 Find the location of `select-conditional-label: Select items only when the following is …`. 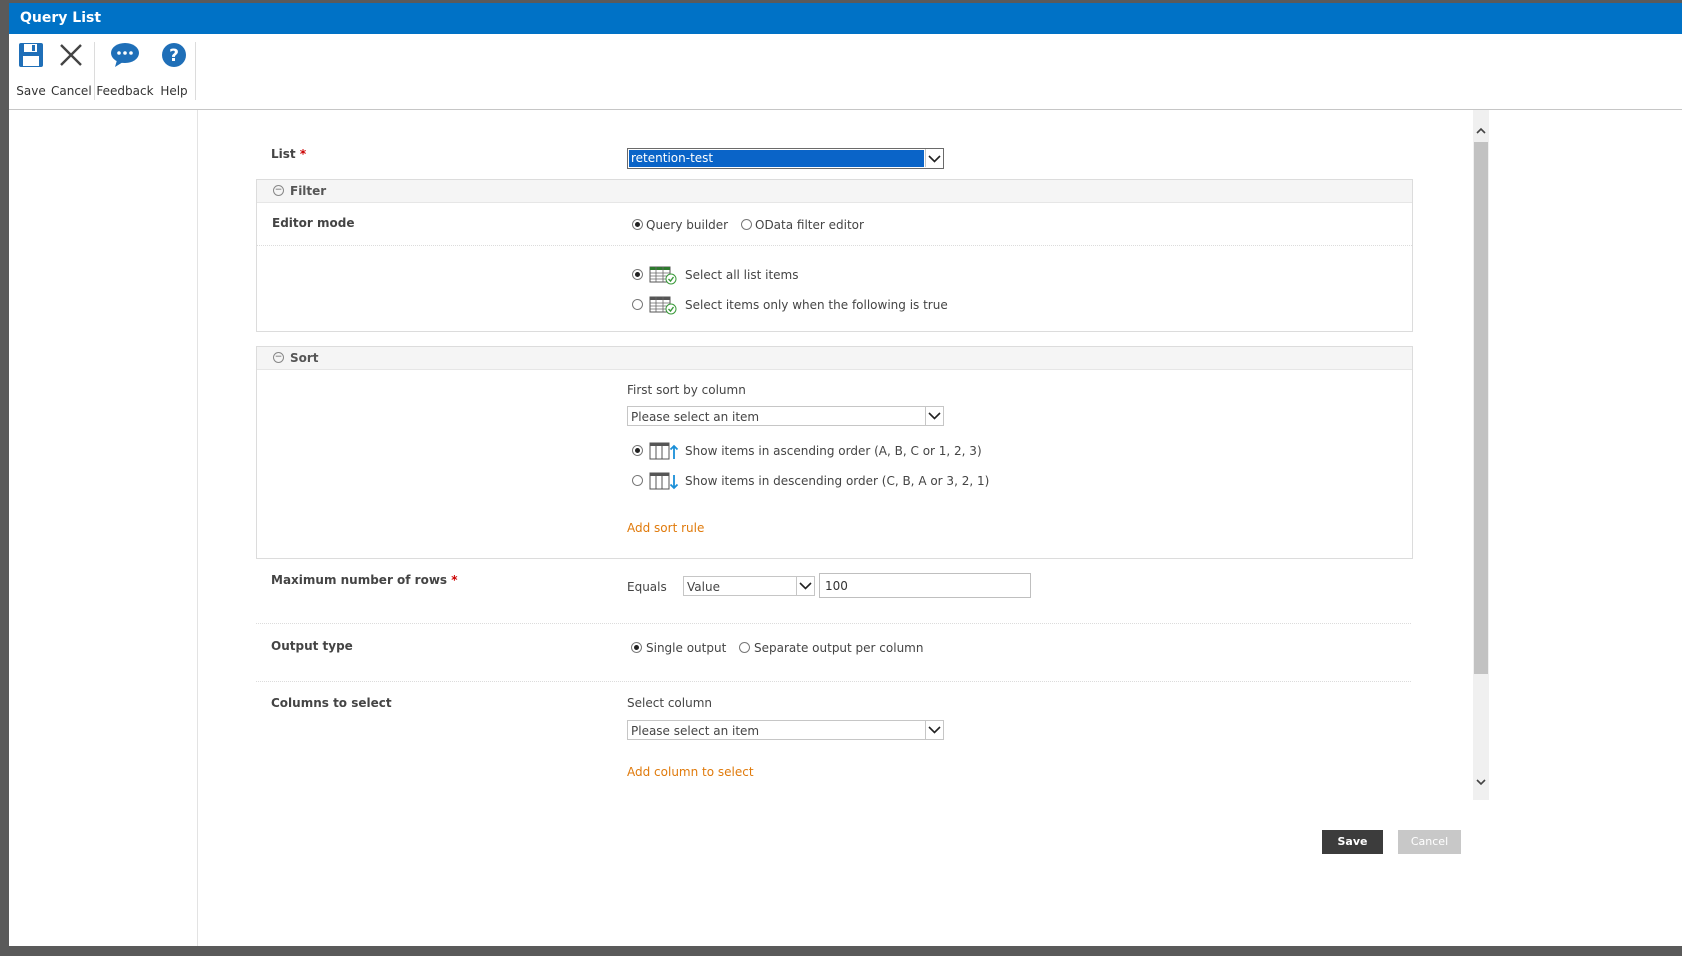

select-conditional-label: Select items only when the following is … is located at coordinates (816, 305).